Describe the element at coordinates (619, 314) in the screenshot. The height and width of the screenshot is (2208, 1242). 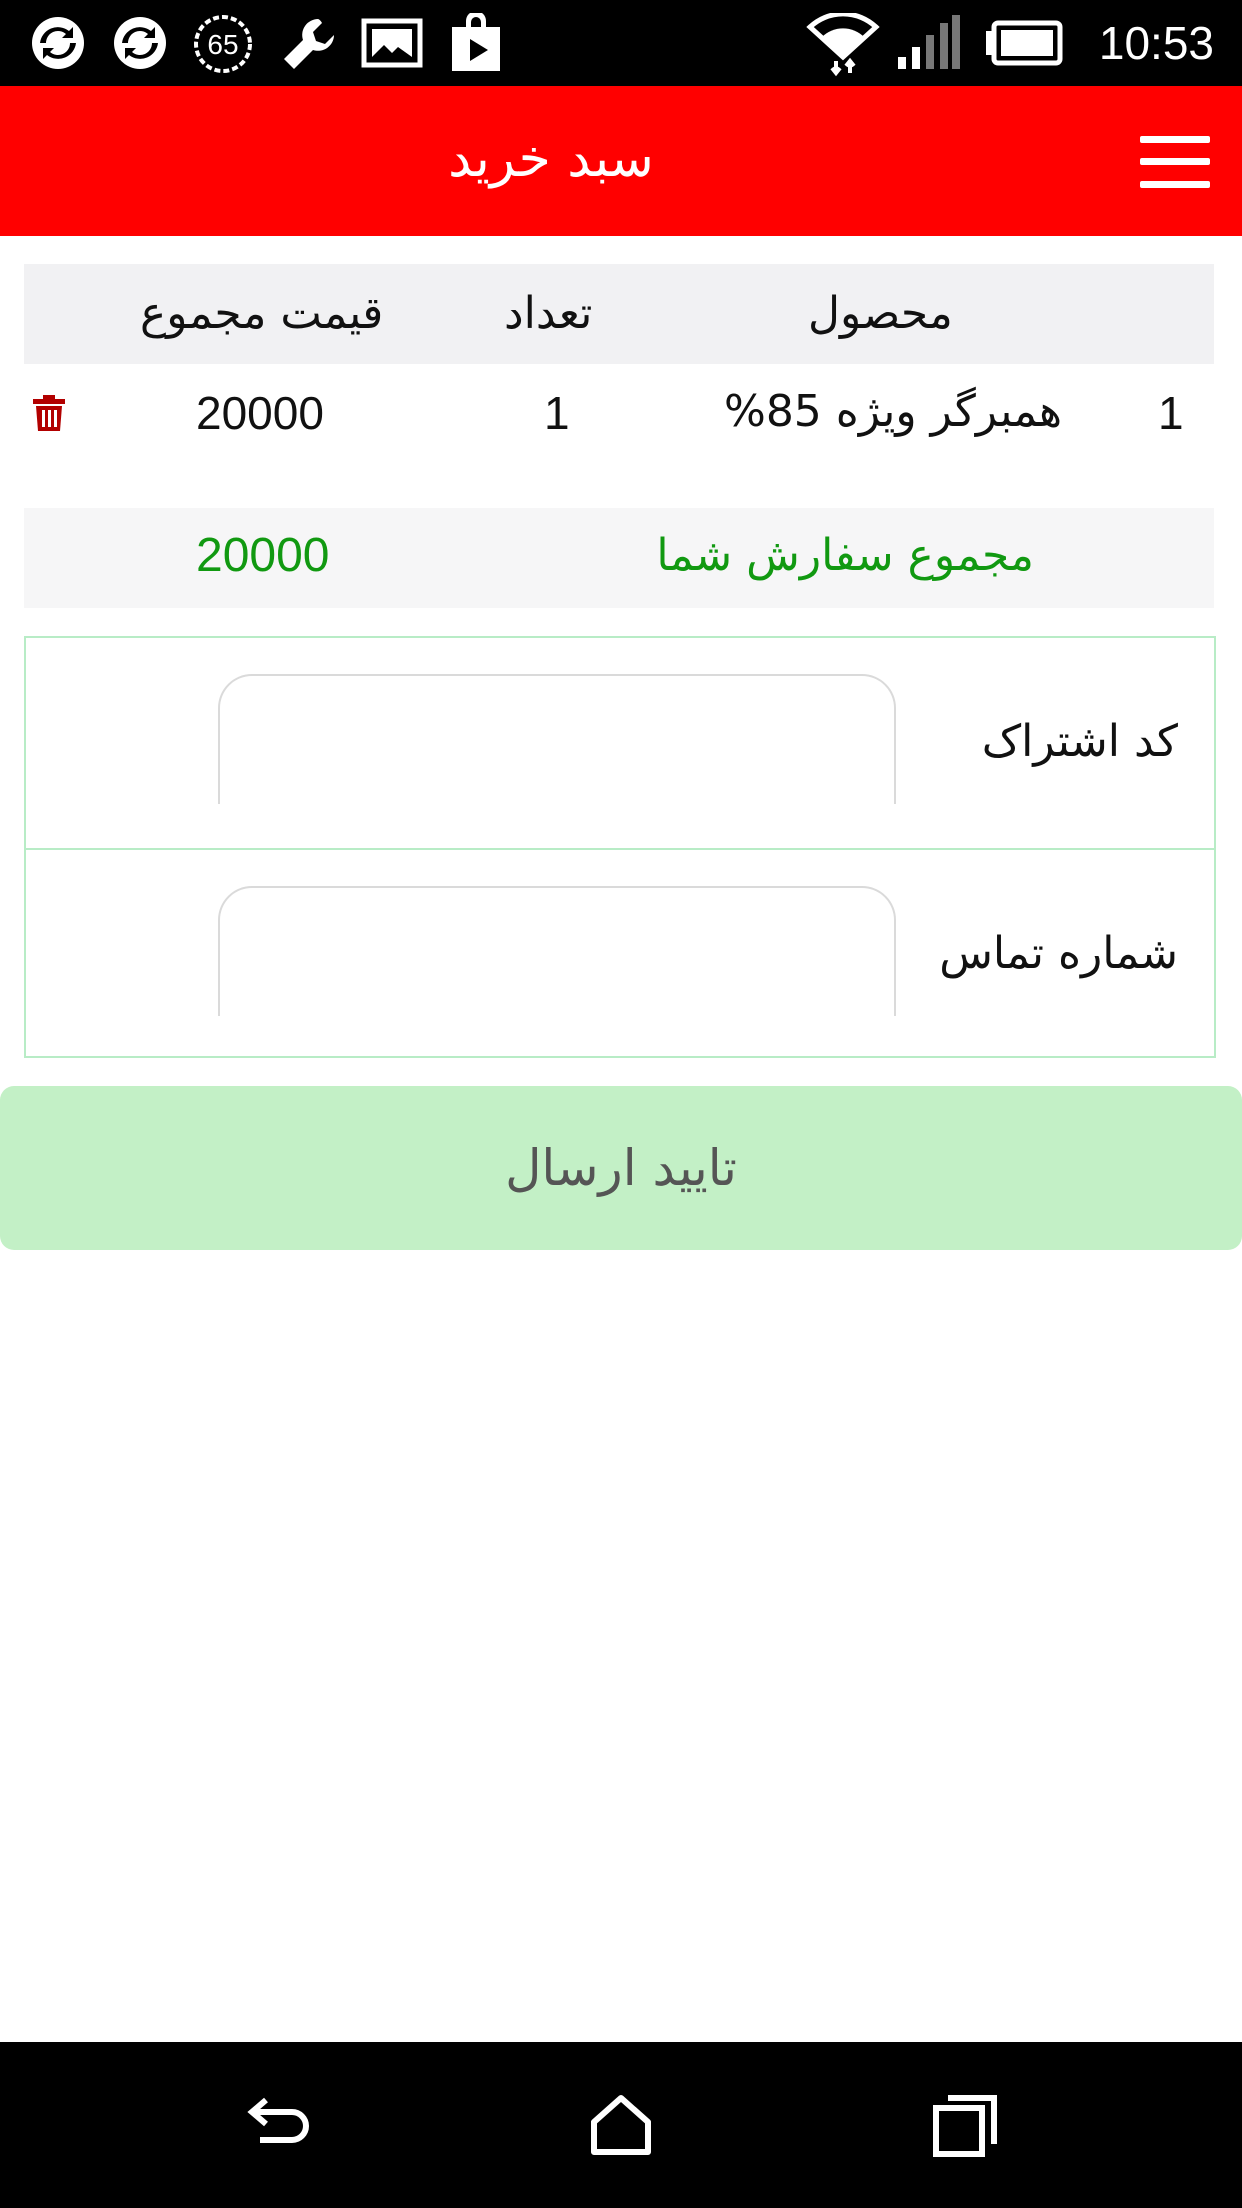
I see `cart-table-header: محصول تعداد قیمت مجموع` at that location.